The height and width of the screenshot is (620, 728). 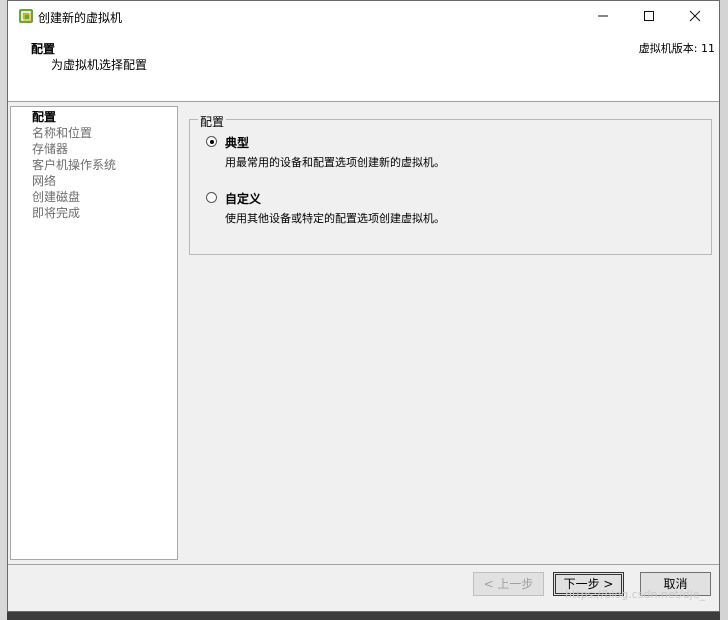 I want to click on close-button, so click(x=695, y=16).